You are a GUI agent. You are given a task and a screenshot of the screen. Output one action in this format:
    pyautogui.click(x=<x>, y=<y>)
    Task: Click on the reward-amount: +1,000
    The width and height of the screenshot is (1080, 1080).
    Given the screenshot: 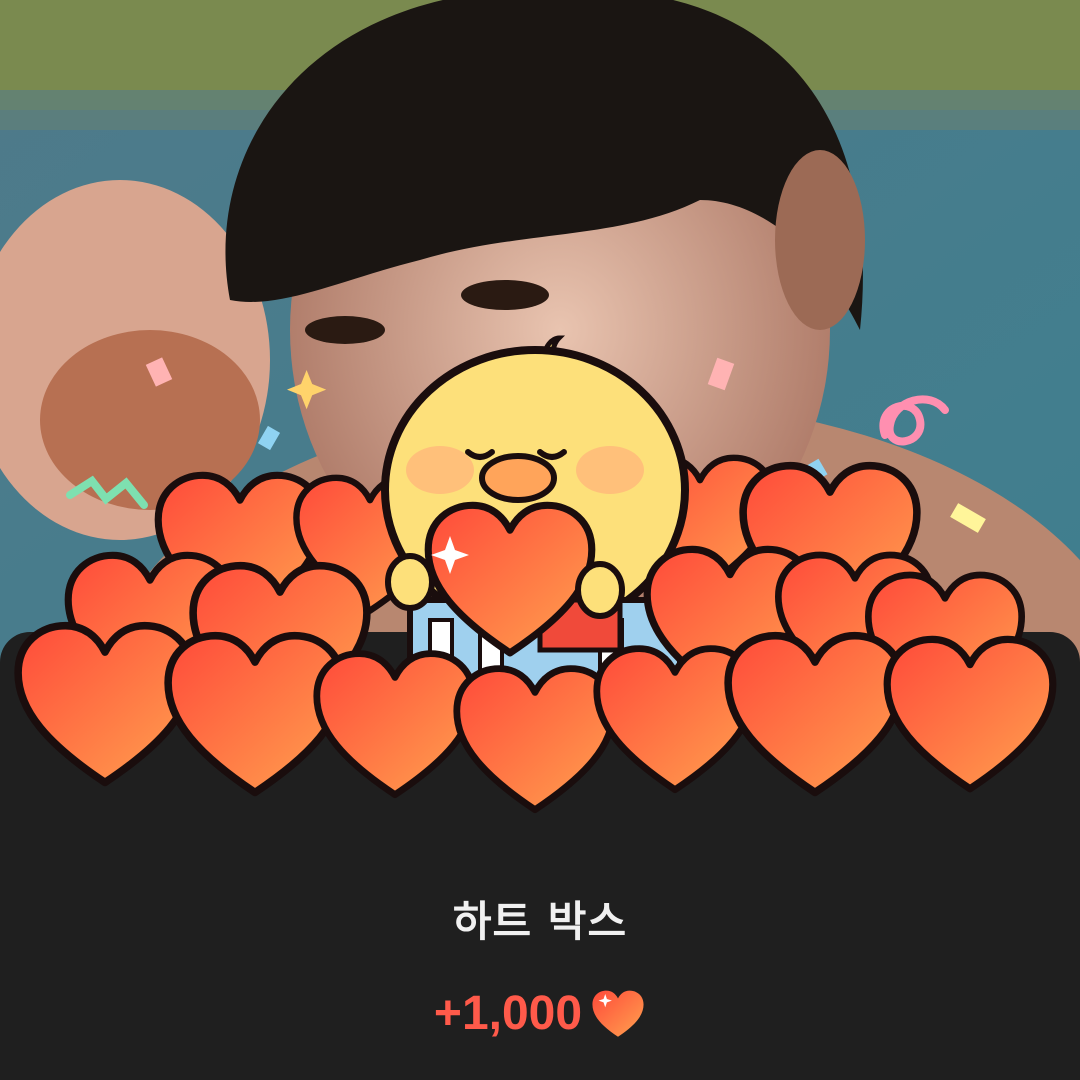 What is the action you would take?
    pyautogui.click(x=508, y=1013)
    